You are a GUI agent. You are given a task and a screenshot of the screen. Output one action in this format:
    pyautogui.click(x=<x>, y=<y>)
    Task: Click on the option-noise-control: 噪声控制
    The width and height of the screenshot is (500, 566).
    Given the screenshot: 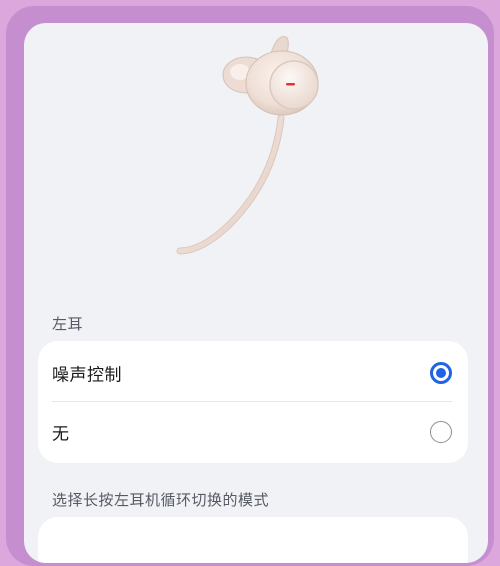 What is the action you would take?
    pyautogui.click(x=253, y=373)
    